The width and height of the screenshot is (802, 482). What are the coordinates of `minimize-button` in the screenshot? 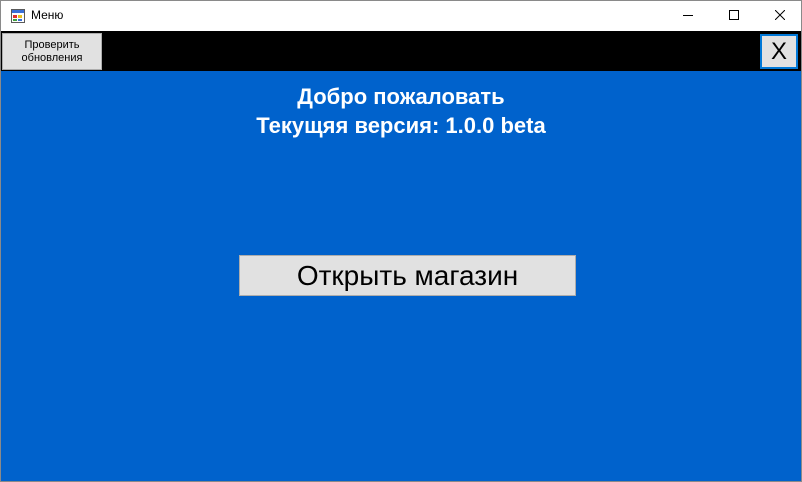 It's located at (688, 16).